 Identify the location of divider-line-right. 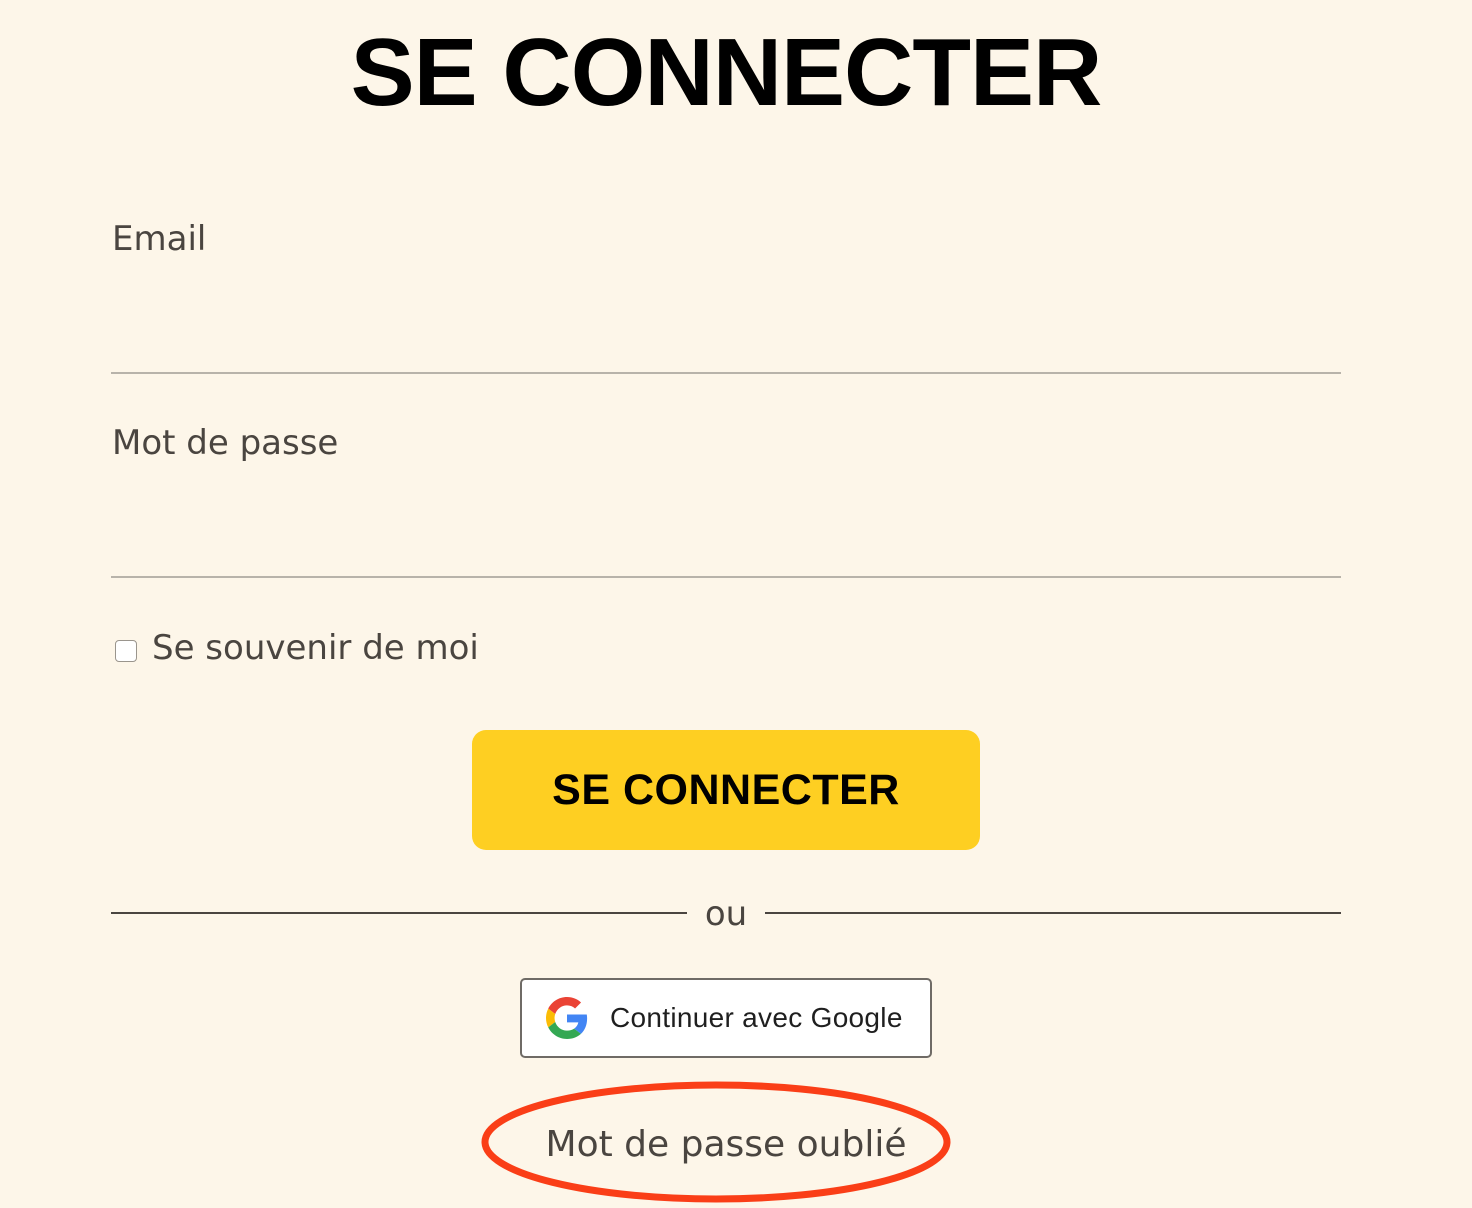
(1053, 913).